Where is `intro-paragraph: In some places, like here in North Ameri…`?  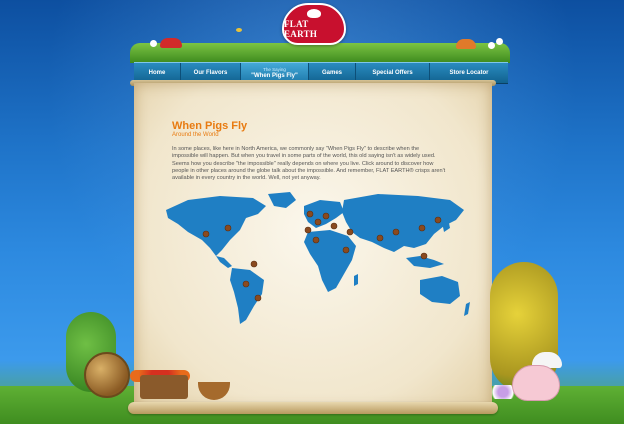 intro-paragraph: In some places, like here in North Ameri… is located at coordinates (309, 164).